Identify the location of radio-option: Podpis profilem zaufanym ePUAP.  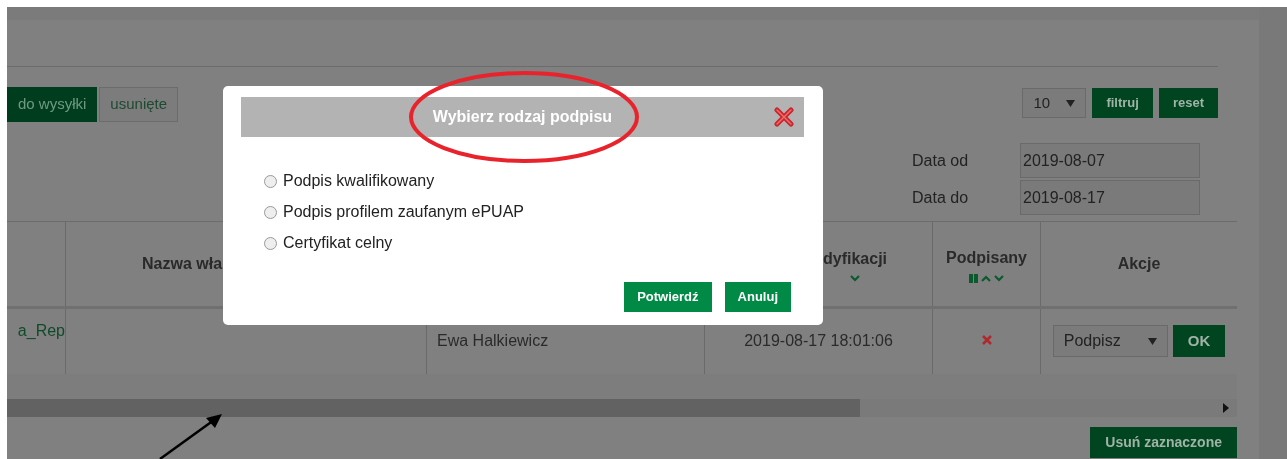
(543, 212).